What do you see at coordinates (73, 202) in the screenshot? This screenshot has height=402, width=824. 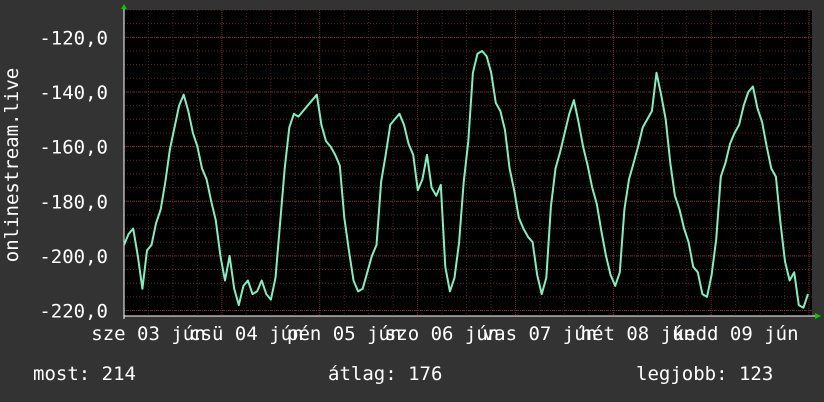 I see `y-tick-label: -180,0` at bounding box center [73, 202].